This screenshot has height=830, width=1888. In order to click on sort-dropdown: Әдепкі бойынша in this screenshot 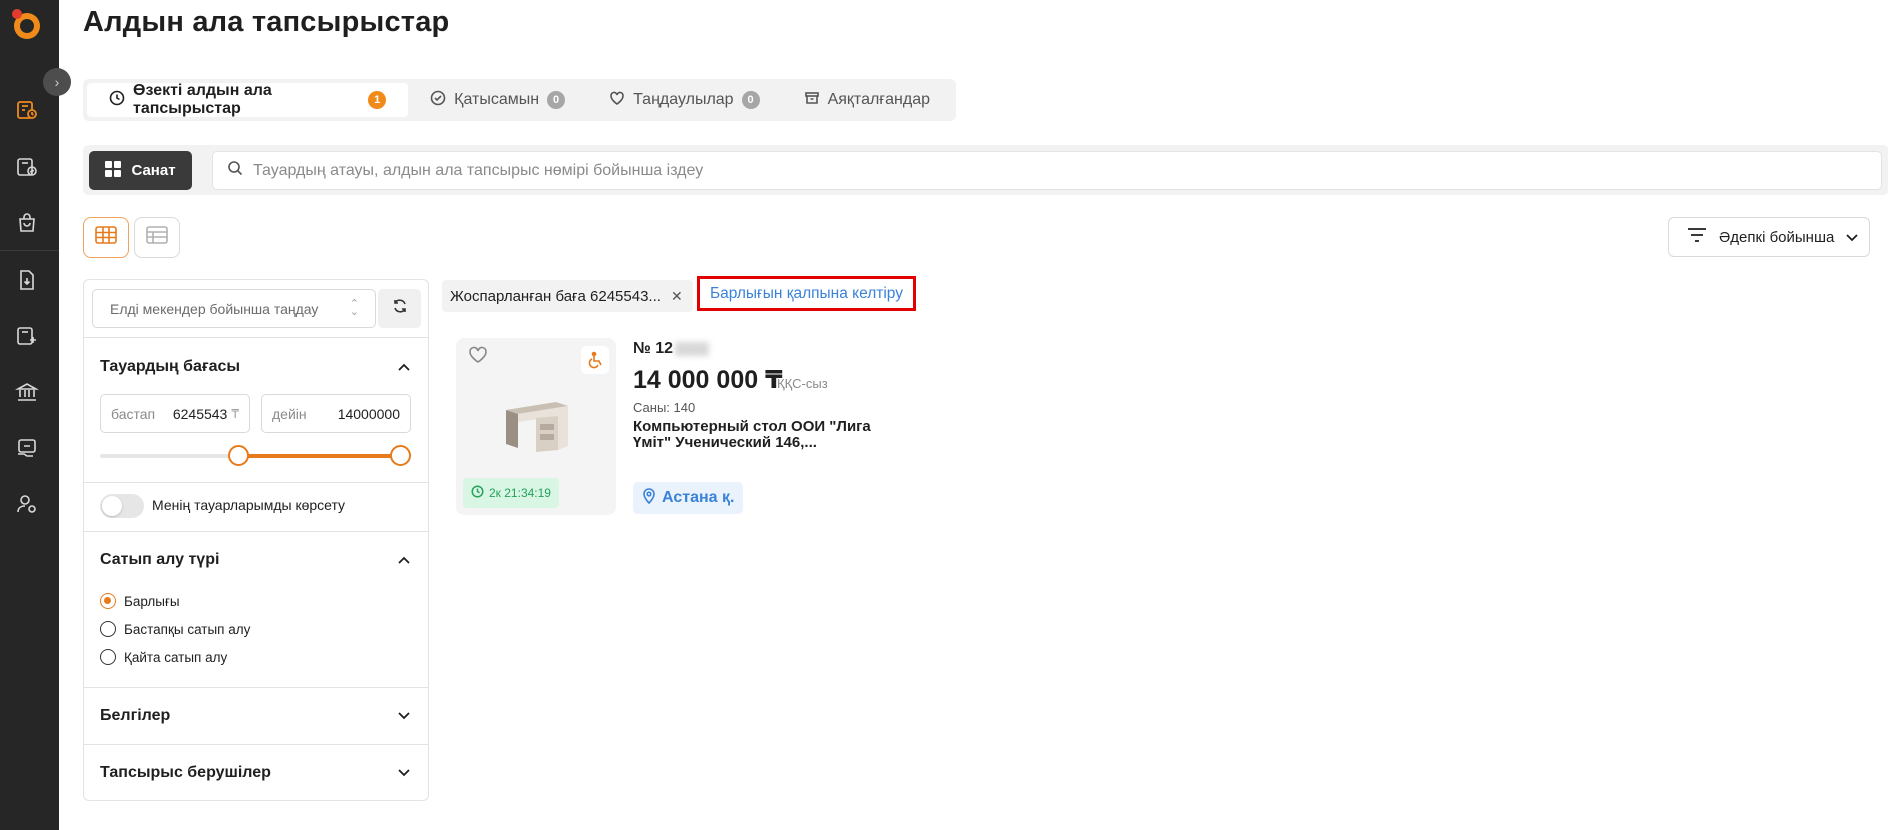, I will do `click(1769, 237)`.